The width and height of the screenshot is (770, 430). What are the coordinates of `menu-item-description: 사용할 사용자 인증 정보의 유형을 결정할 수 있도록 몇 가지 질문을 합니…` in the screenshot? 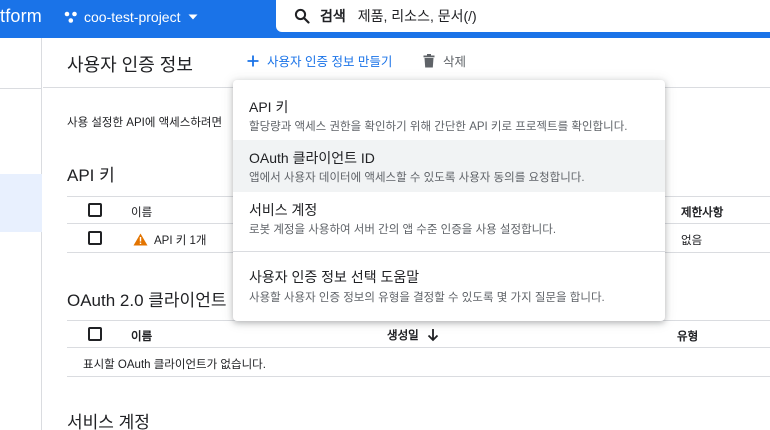 It's located at (427, 298).